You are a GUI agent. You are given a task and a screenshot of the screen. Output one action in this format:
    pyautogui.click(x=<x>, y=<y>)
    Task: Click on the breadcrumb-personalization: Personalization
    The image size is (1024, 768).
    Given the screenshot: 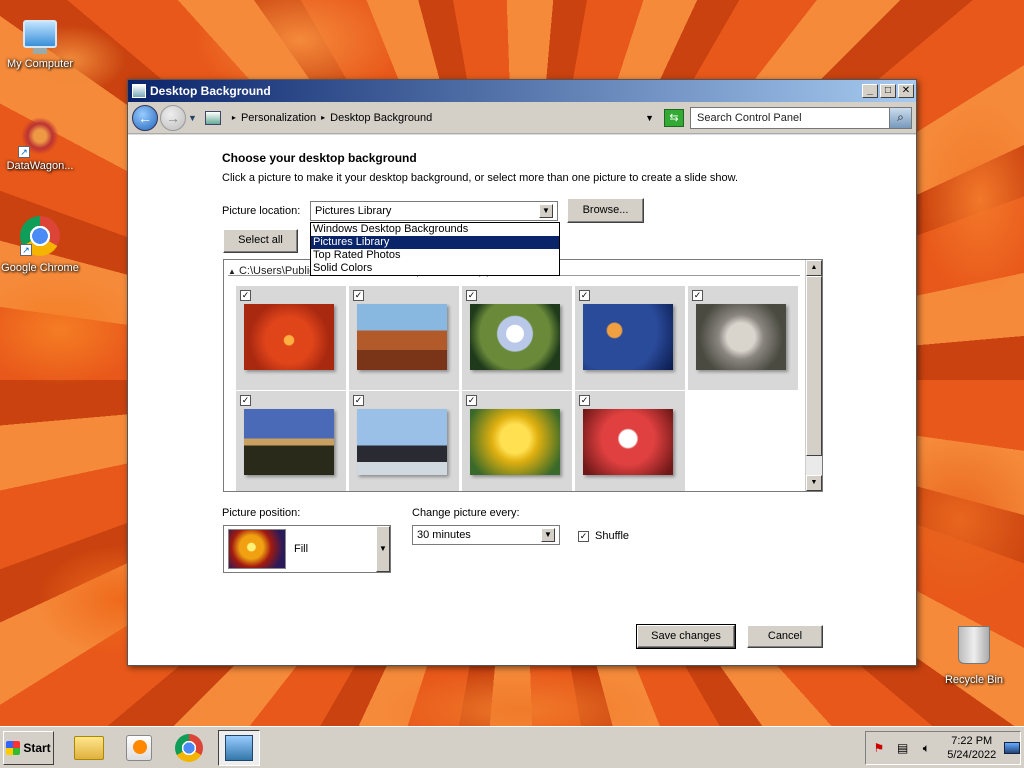 What is the action you would take?
    pyautogui.click(x=278, y=118)
    